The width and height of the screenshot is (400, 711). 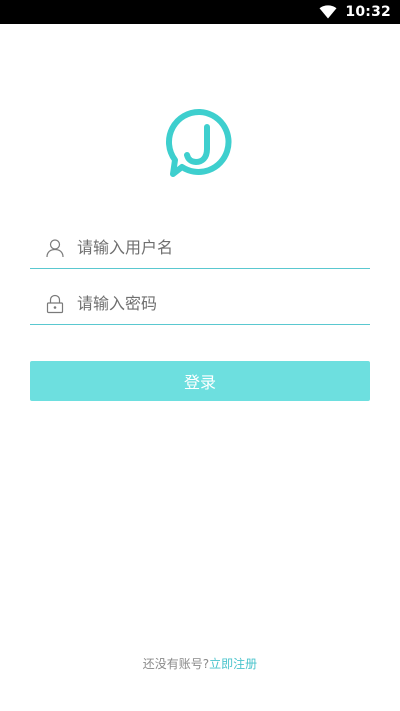 What do you see at coordinates (328, 12) in the screenshot?
I see `wifi-icon` at bounding box center [328, 12].